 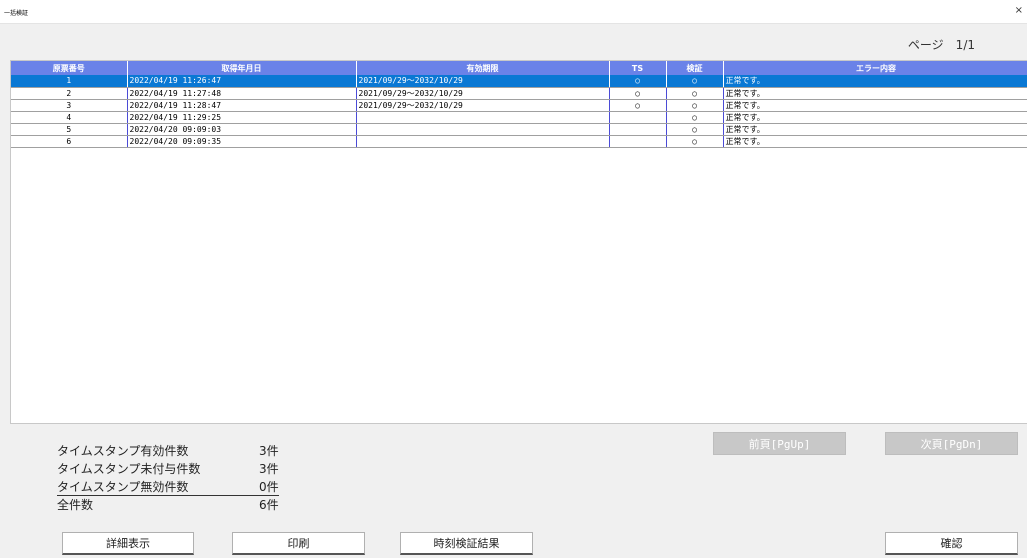 I want to click on cell-acquired-date: 2022/04/19 11:28:47, so click(x=242, y=105).